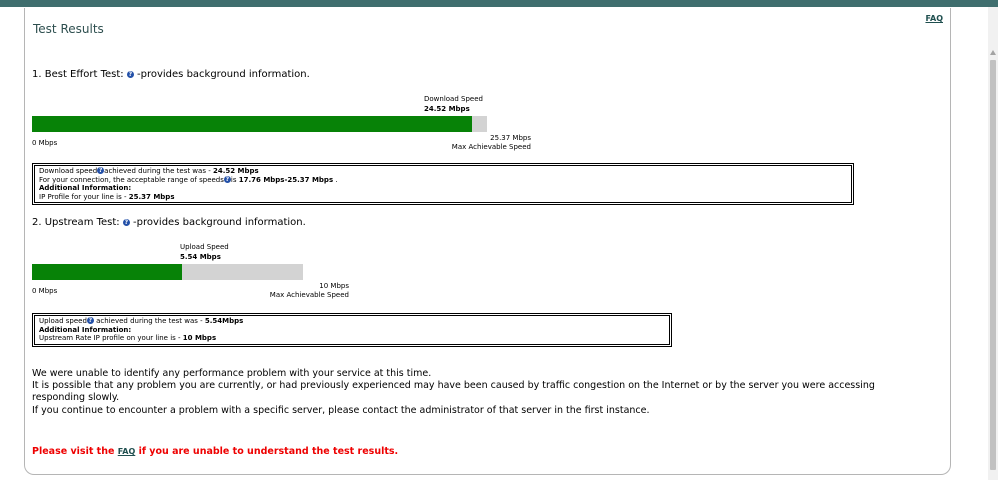 This screenshot has height=480, width=998. I want to click on best-effort-heading-label: 1. Best Effort Test:, so click(78, 74).